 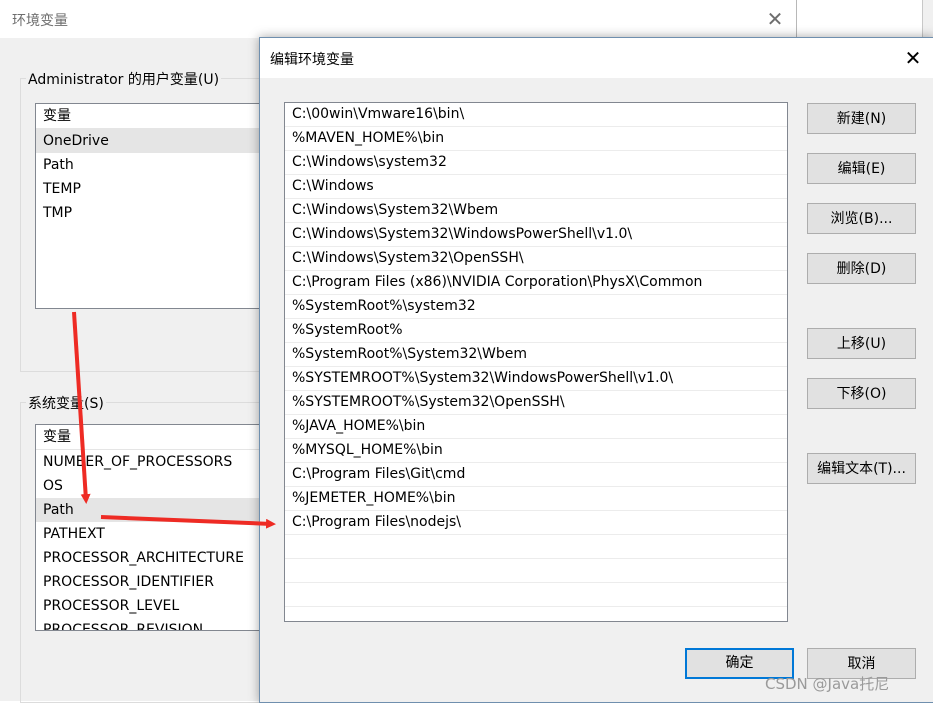 What do you see at coordinates (536, 355) in the screenshot?
I see `path-entry-row: %SystemRoot%\System32\Wbem` at bounding box center [536, 355].